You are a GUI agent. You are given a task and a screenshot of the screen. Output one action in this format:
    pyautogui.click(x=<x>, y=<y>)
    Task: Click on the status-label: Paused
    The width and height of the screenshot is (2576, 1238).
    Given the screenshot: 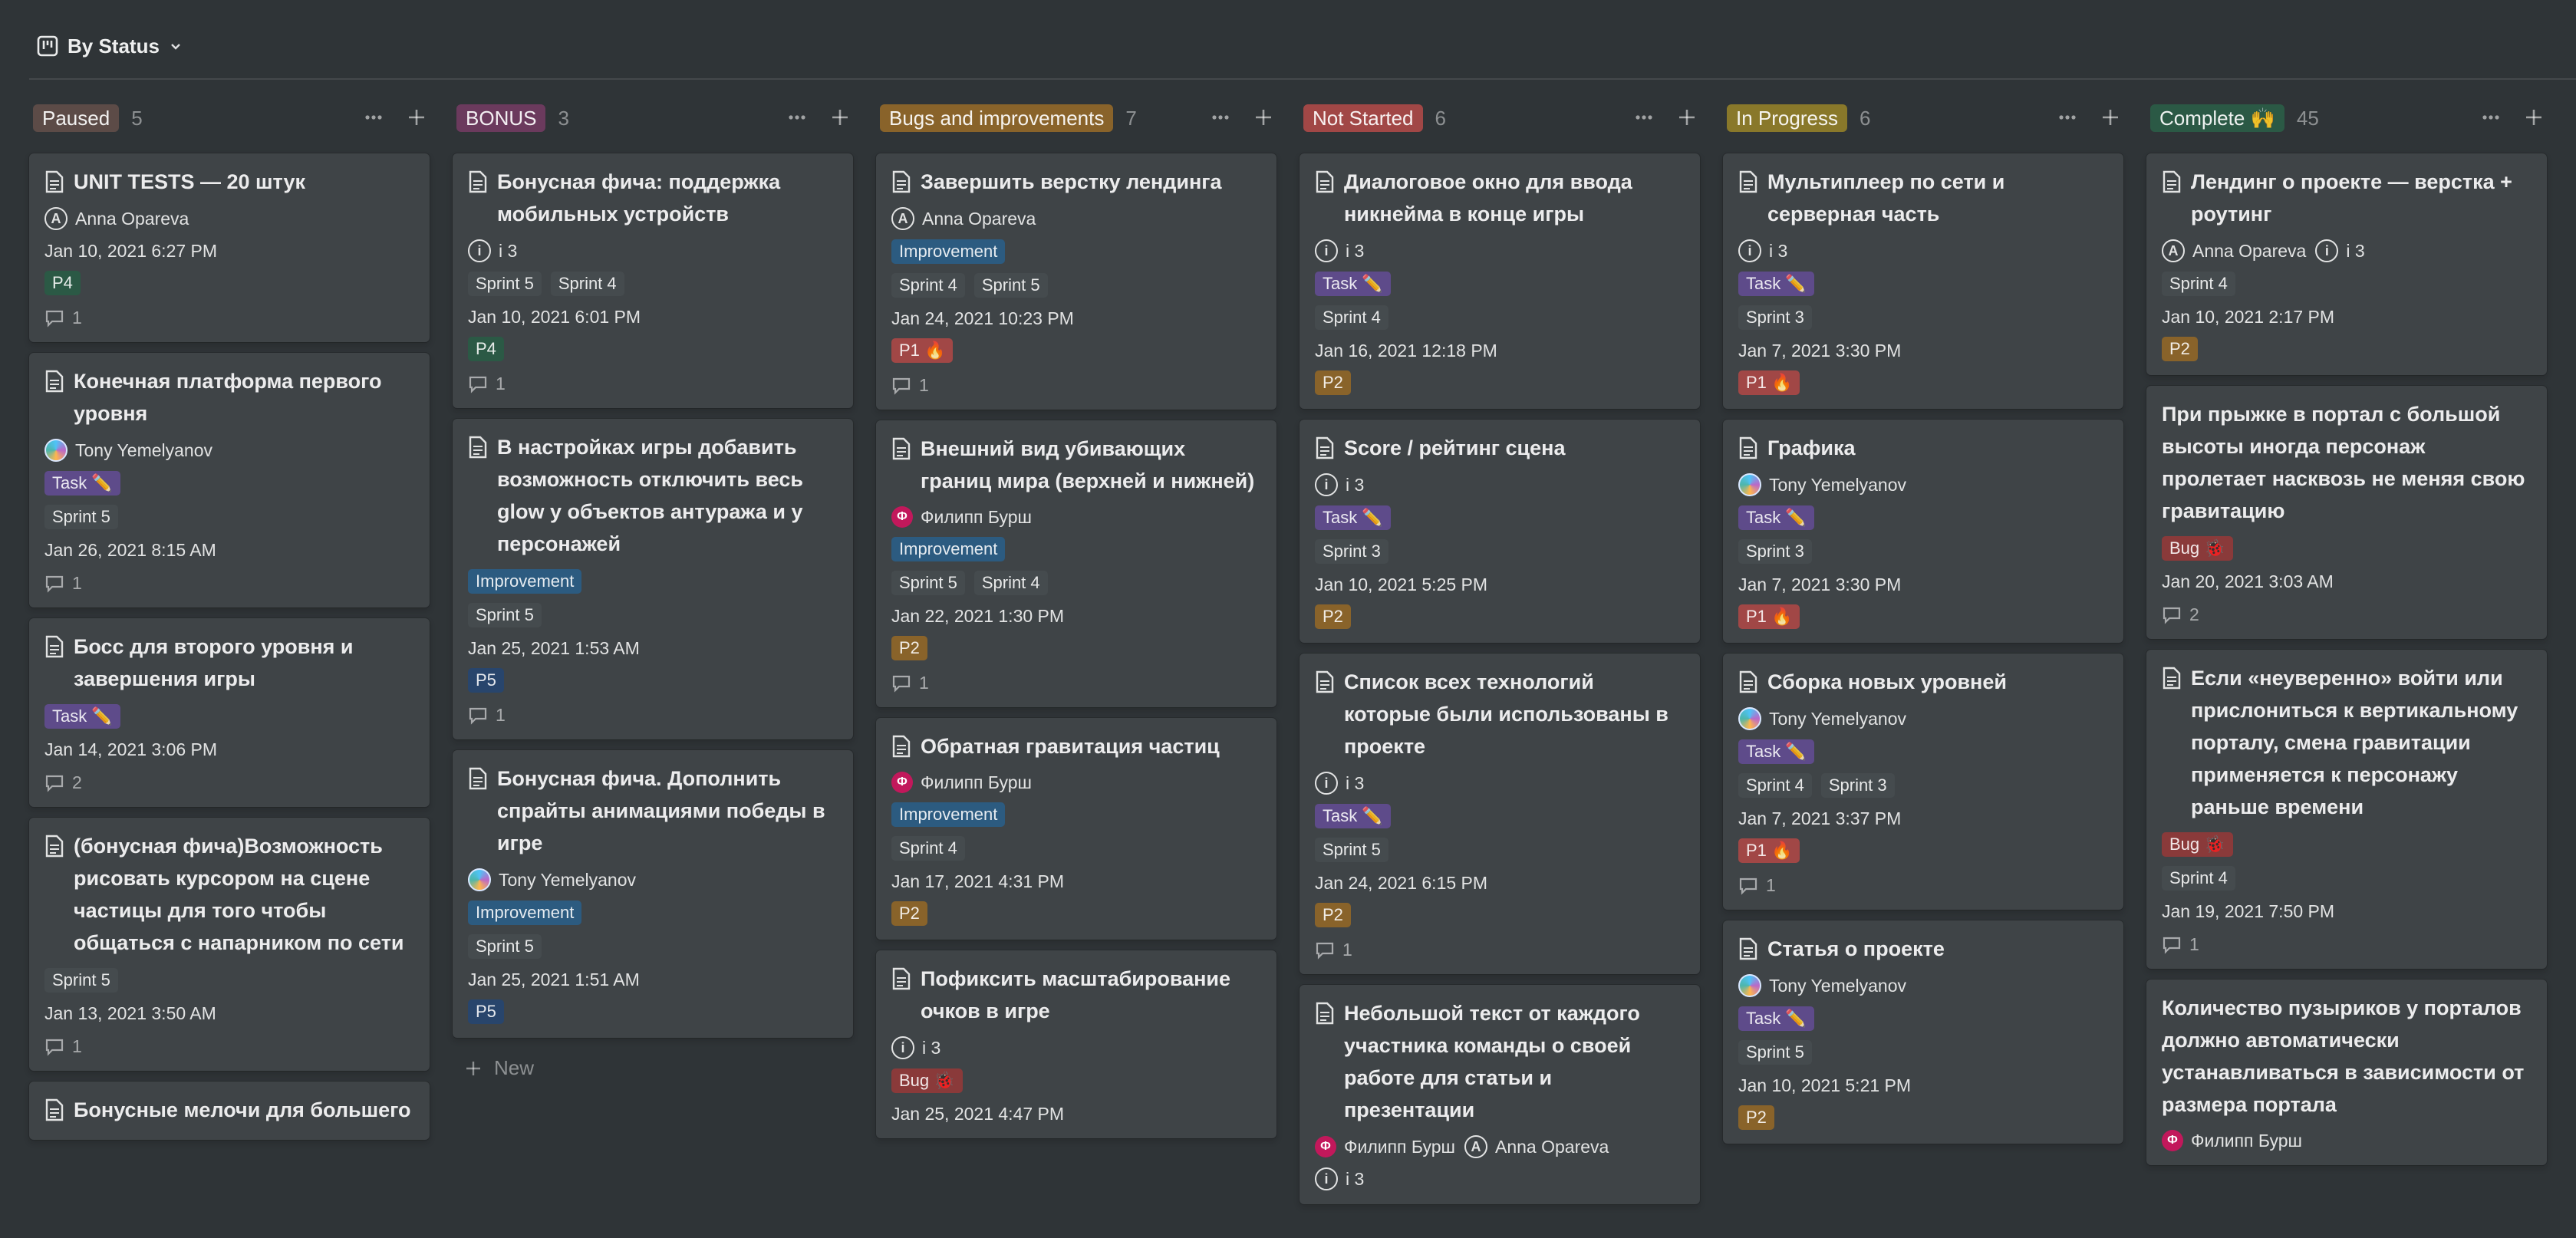 What is the action you would take?
    pyautogui.click(x=76, y=118)
    